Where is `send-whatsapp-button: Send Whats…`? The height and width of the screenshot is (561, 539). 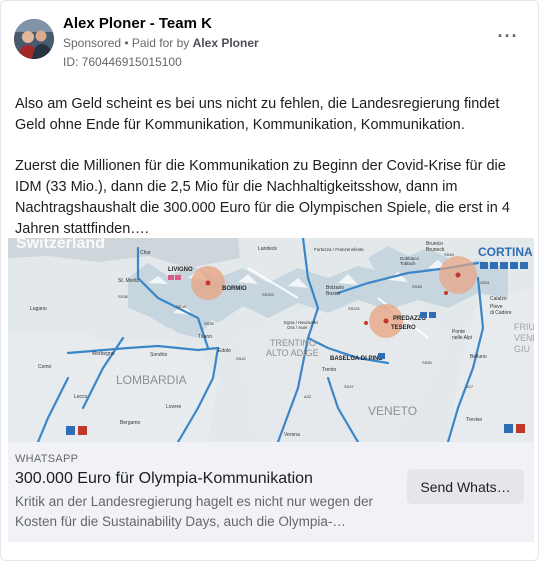
send-whatsapp-button: Send Whats… is located at coordinates (465, 486).